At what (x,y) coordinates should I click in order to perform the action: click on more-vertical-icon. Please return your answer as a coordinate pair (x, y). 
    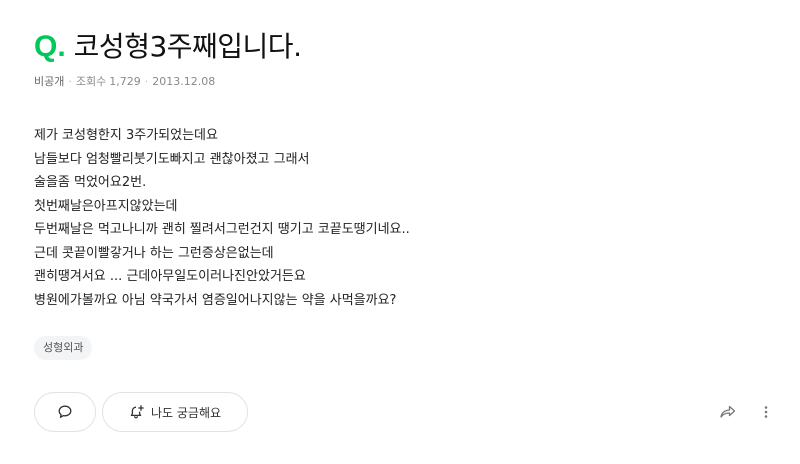
    Looking at the image, I should click on (766, 414).